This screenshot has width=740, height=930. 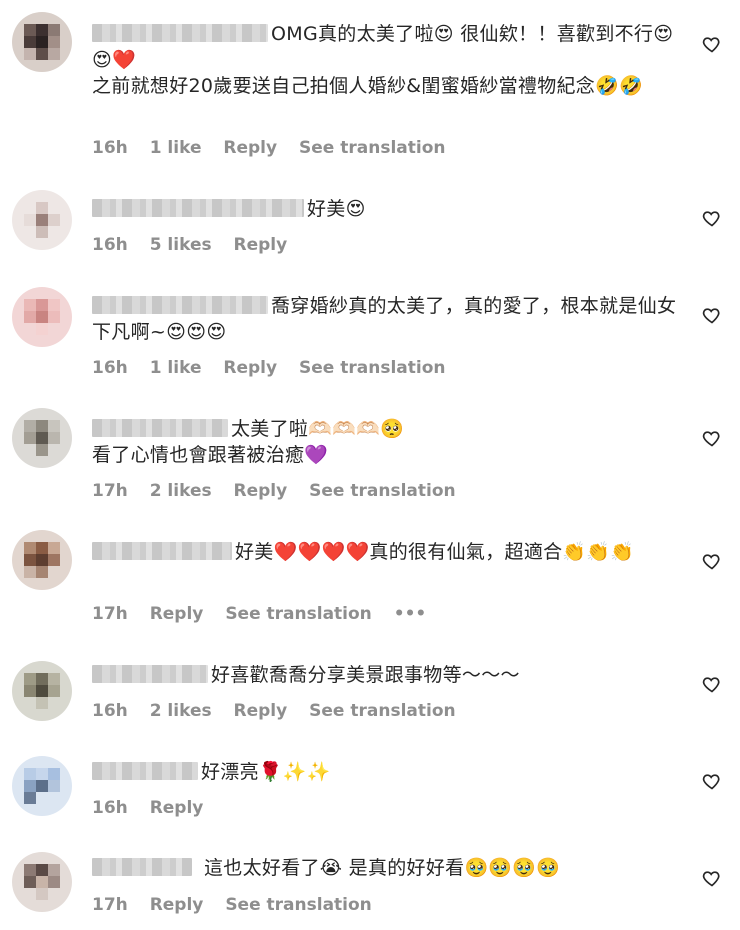 I want to click on comment-text: 這也太好看了😭 是真的好好看🥹🥹🥹🥹, so click(x=387, y=868).